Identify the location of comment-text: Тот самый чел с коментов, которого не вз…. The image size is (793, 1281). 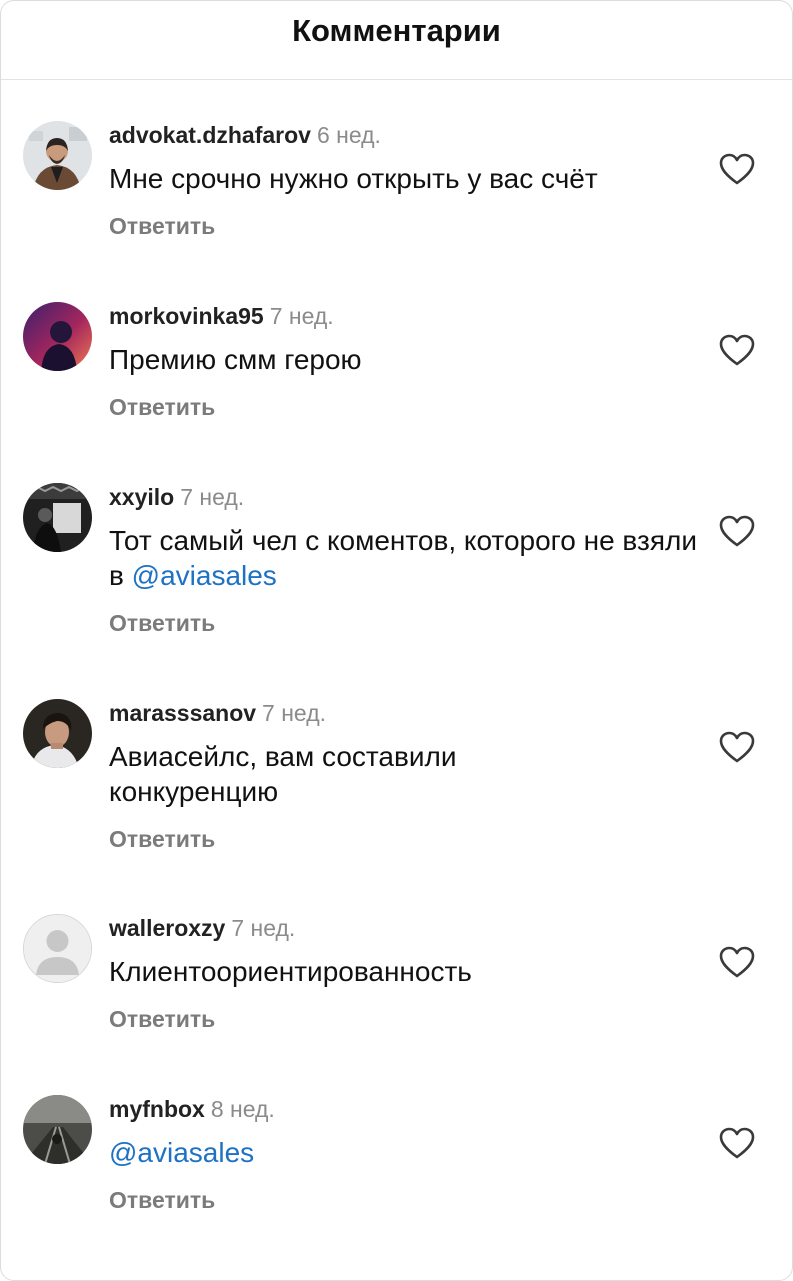
(404, 558).